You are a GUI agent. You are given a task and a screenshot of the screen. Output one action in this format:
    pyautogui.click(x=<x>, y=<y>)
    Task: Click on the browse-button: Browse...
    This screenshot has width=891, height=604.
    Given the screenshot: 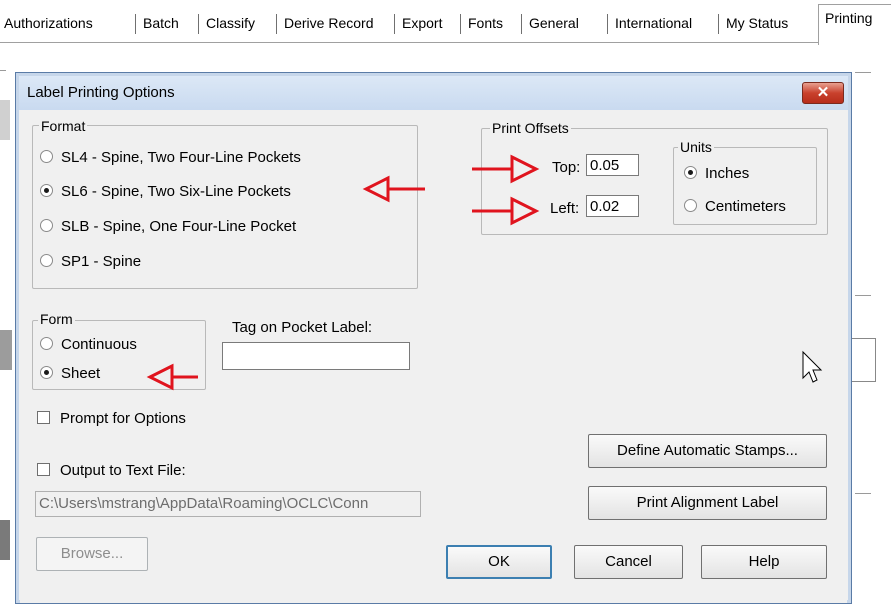 What is the action you would take?
    pyautogui.click(x=92, y=554)
    